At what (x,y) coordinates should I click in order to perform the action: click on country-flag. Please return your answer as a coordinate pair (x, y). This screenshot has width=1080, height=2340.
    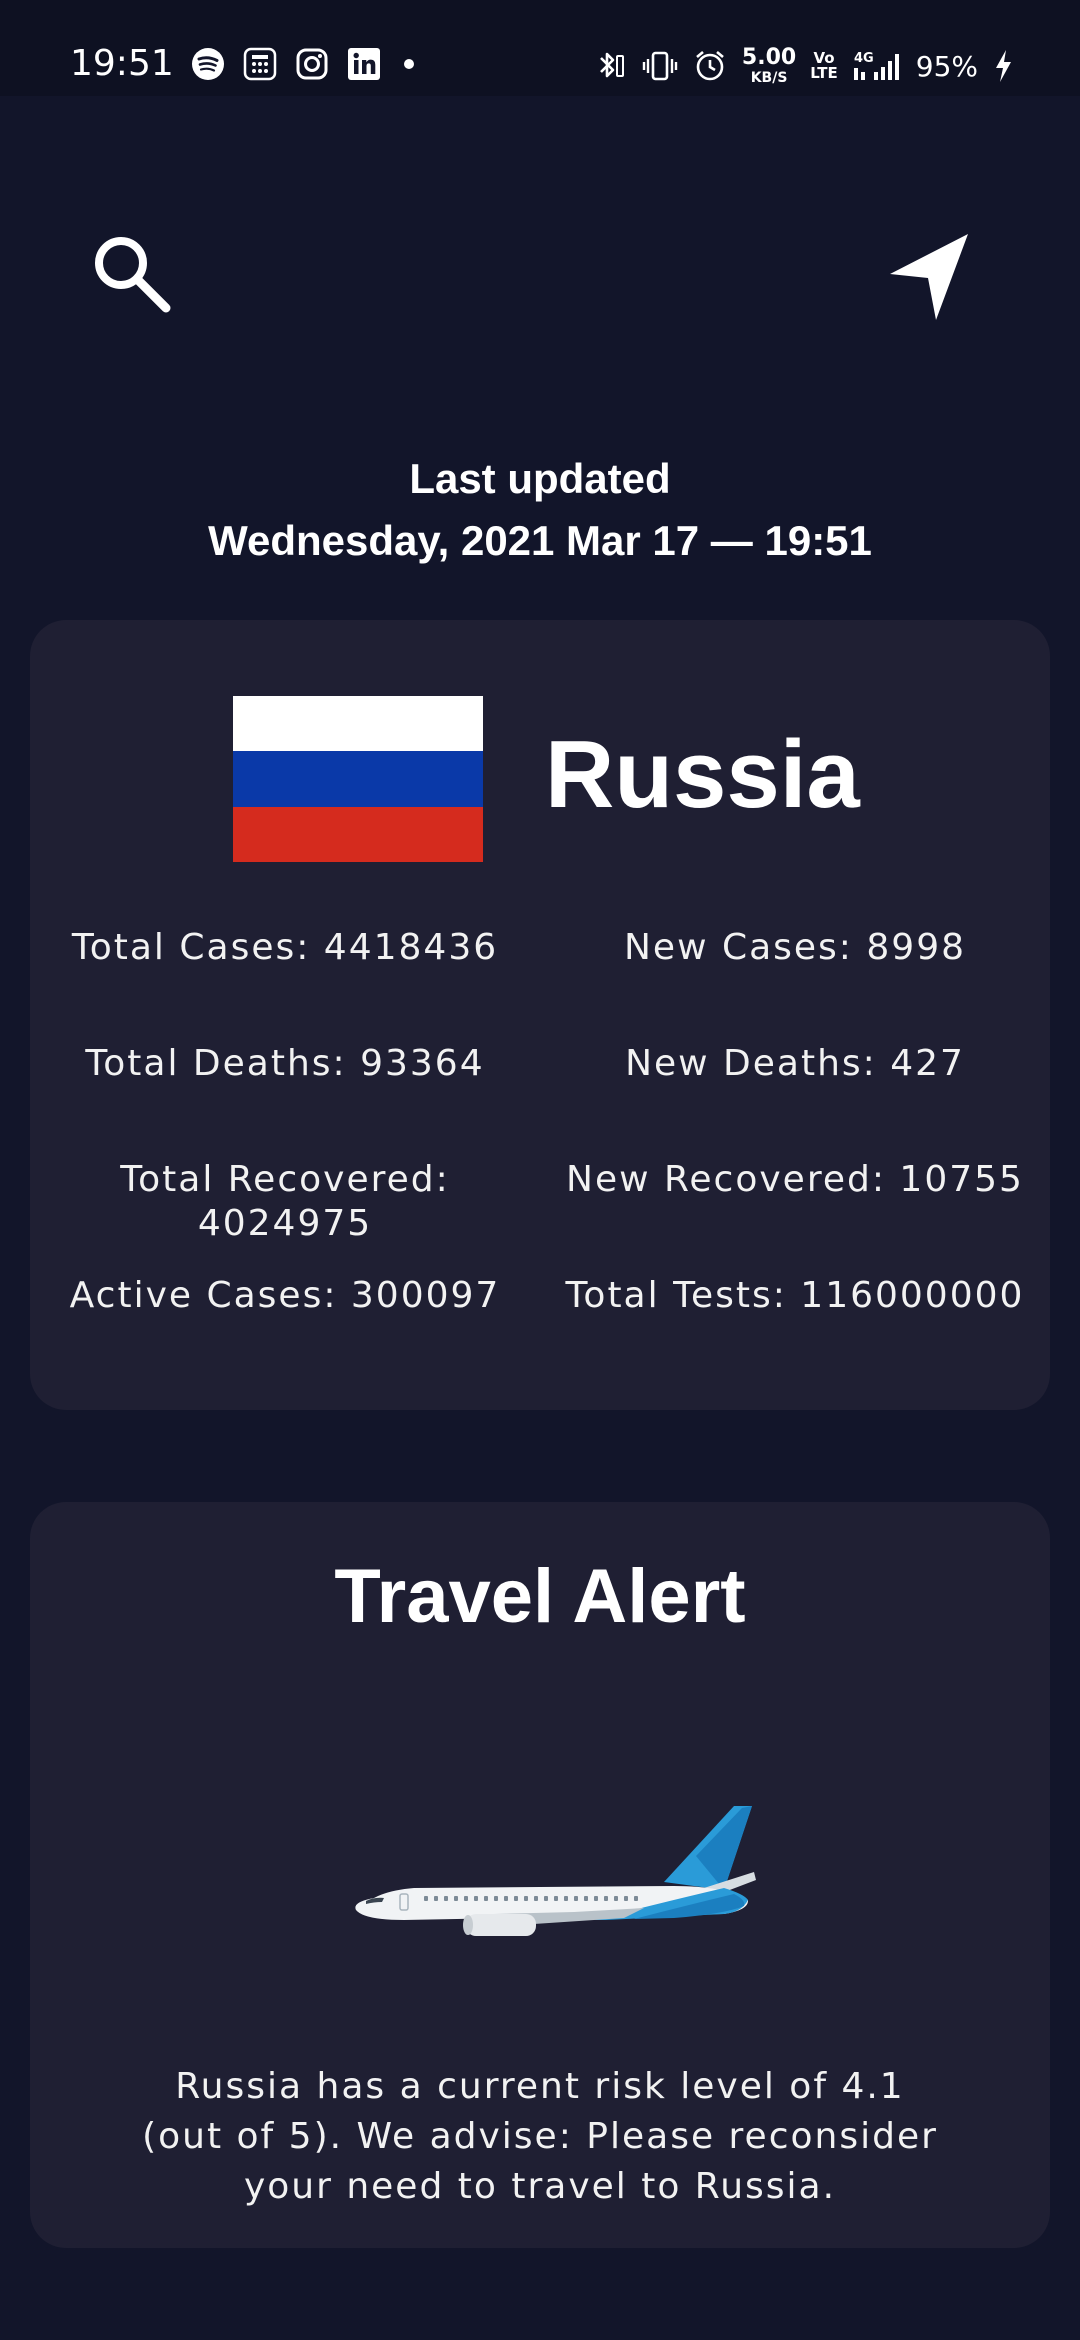
    Looking at the image, I should click on (358, 779).